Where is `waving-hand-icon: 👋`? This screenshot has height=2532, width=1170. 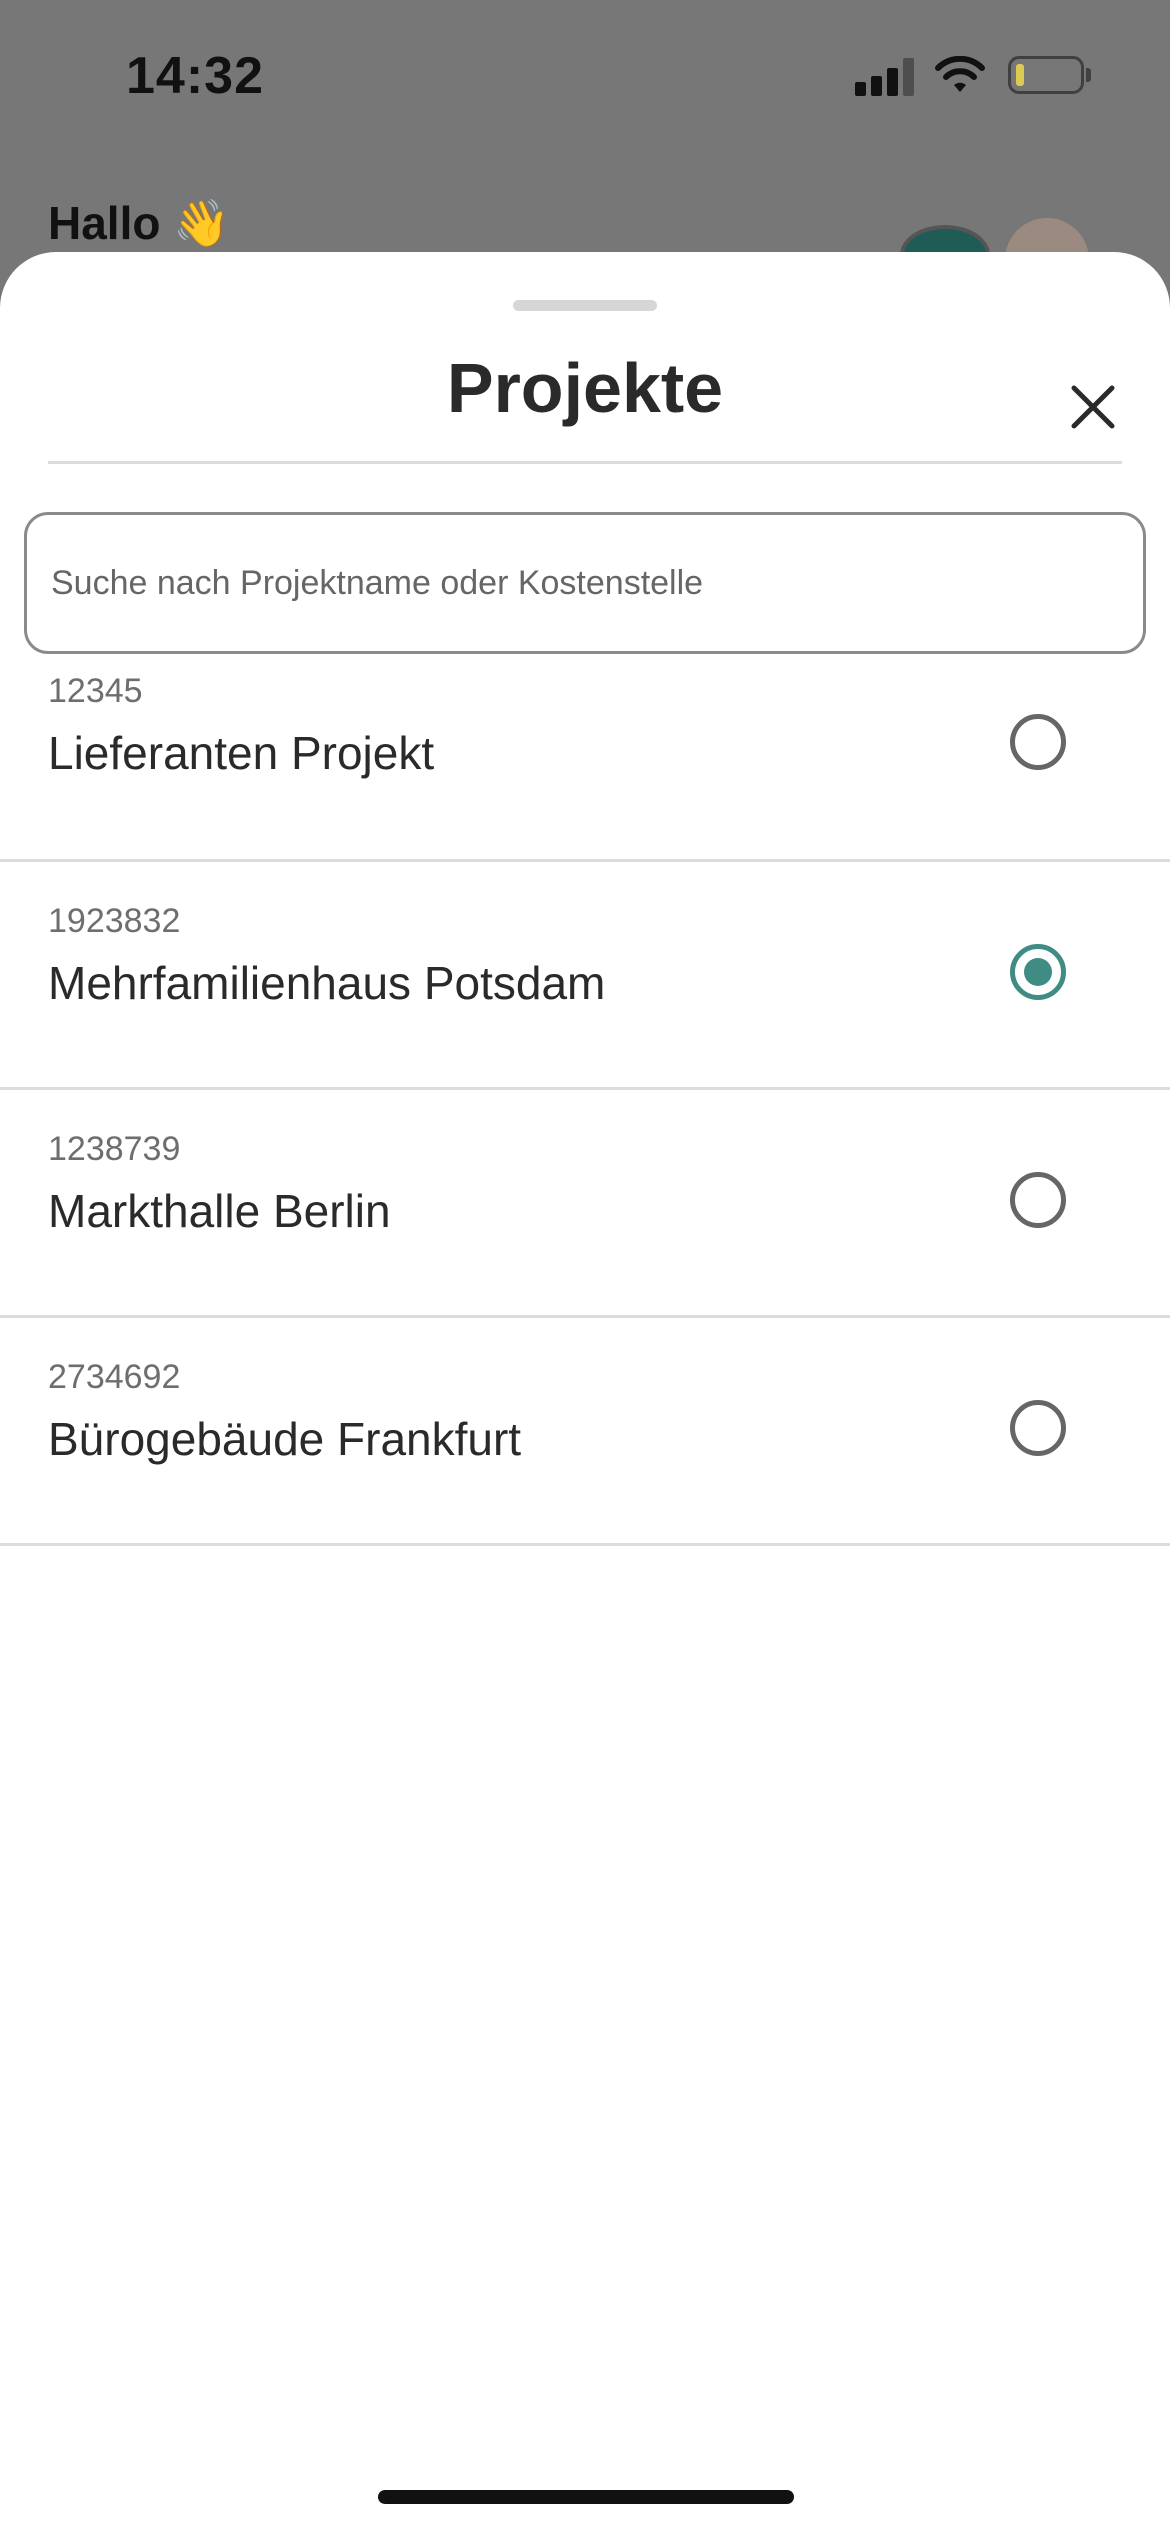
waving-hand-icon: 👋 is located at coordinates (202, 223).